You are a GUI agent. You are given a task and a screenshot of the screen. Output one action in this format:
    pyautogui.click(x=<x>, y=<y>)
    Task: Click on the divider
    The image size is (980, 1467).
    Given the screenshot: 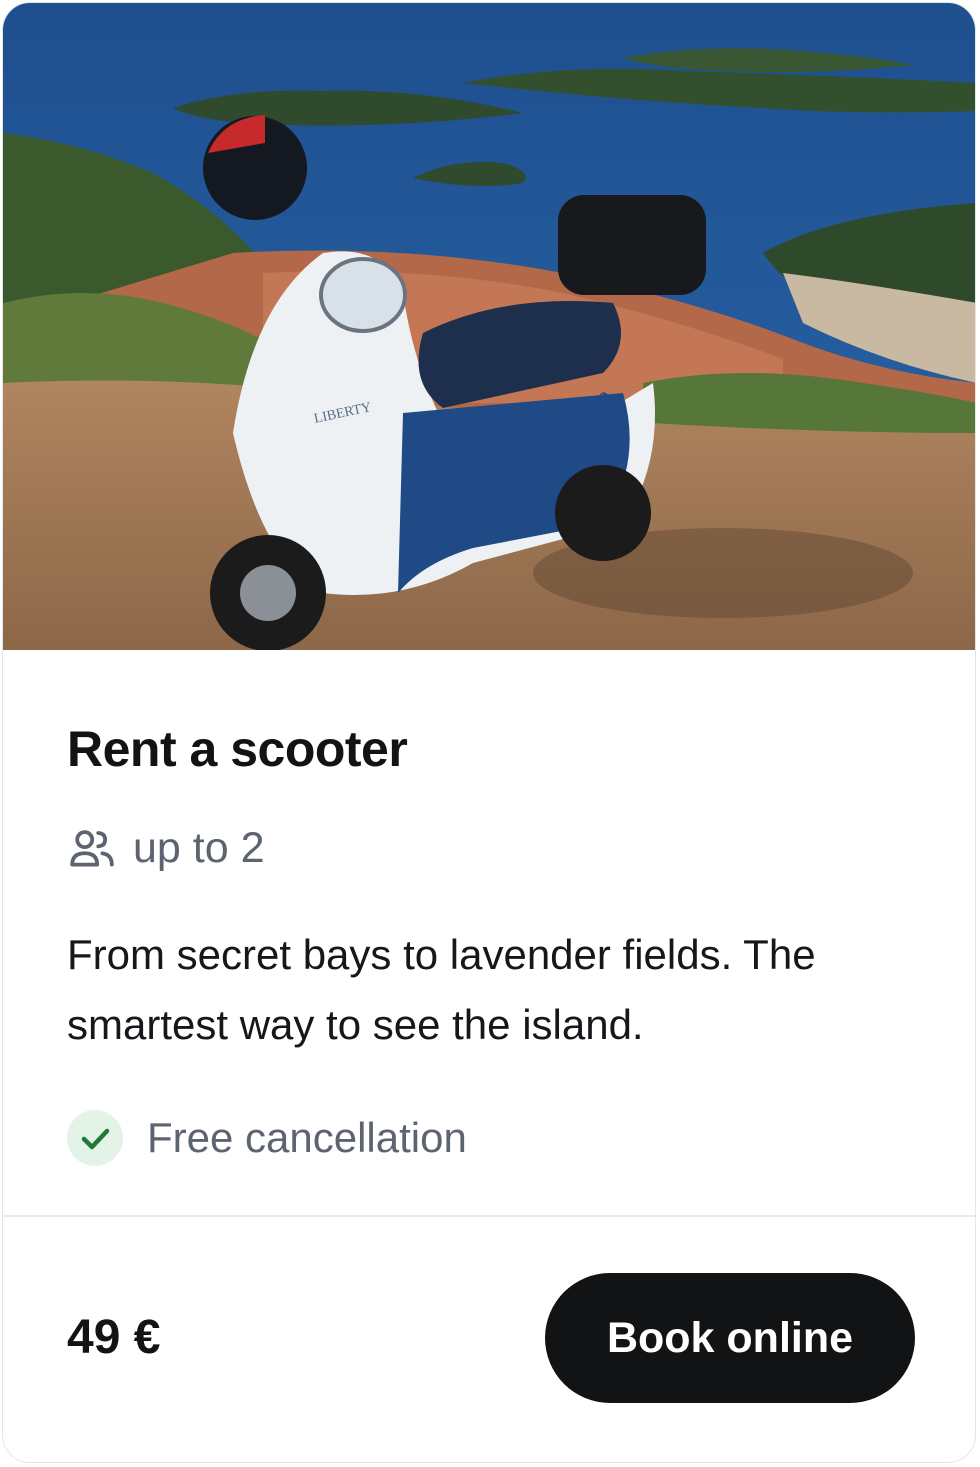 What is the action you would take?
    pyautogui.click(x=489, y=1216)
    